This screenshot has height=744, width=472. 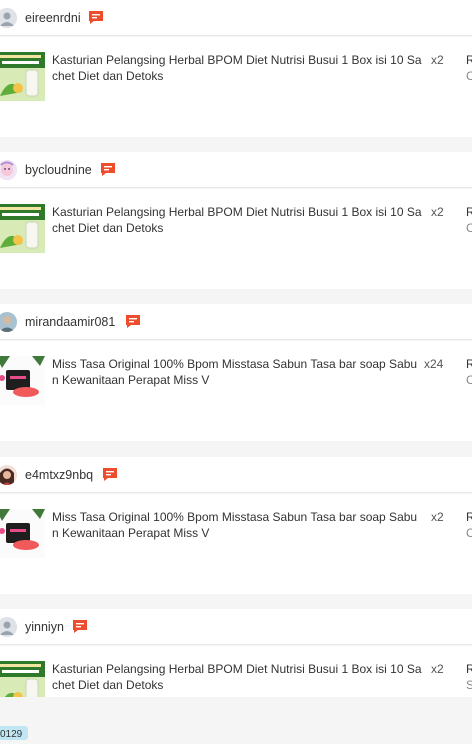 I want to click on price-subcell: S, so click(x=469, y=685).